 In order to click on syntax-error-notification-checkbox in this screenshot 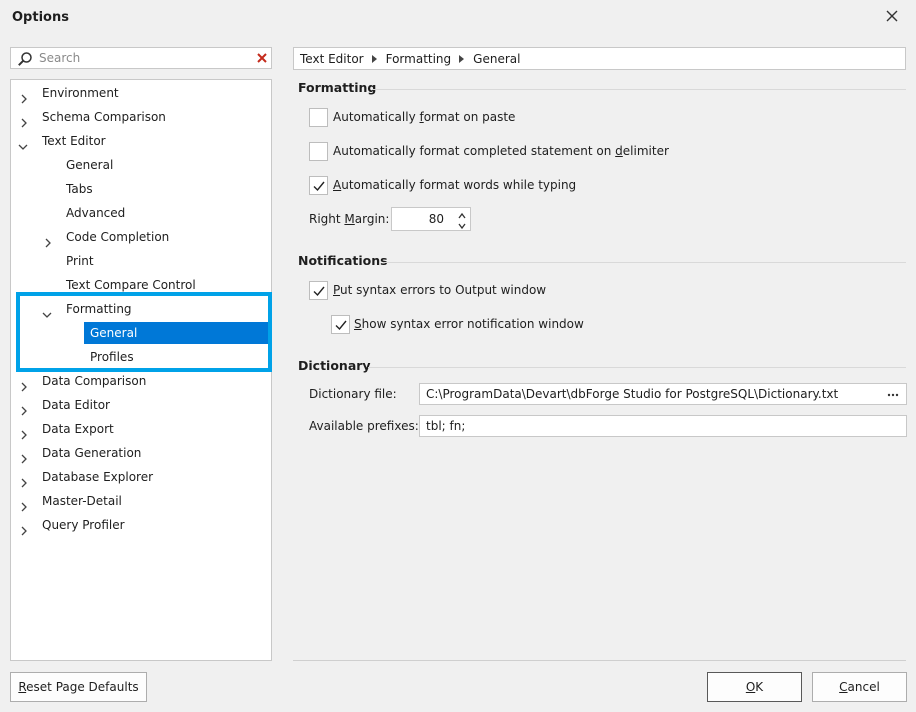, I will do `click(340, 324)`.